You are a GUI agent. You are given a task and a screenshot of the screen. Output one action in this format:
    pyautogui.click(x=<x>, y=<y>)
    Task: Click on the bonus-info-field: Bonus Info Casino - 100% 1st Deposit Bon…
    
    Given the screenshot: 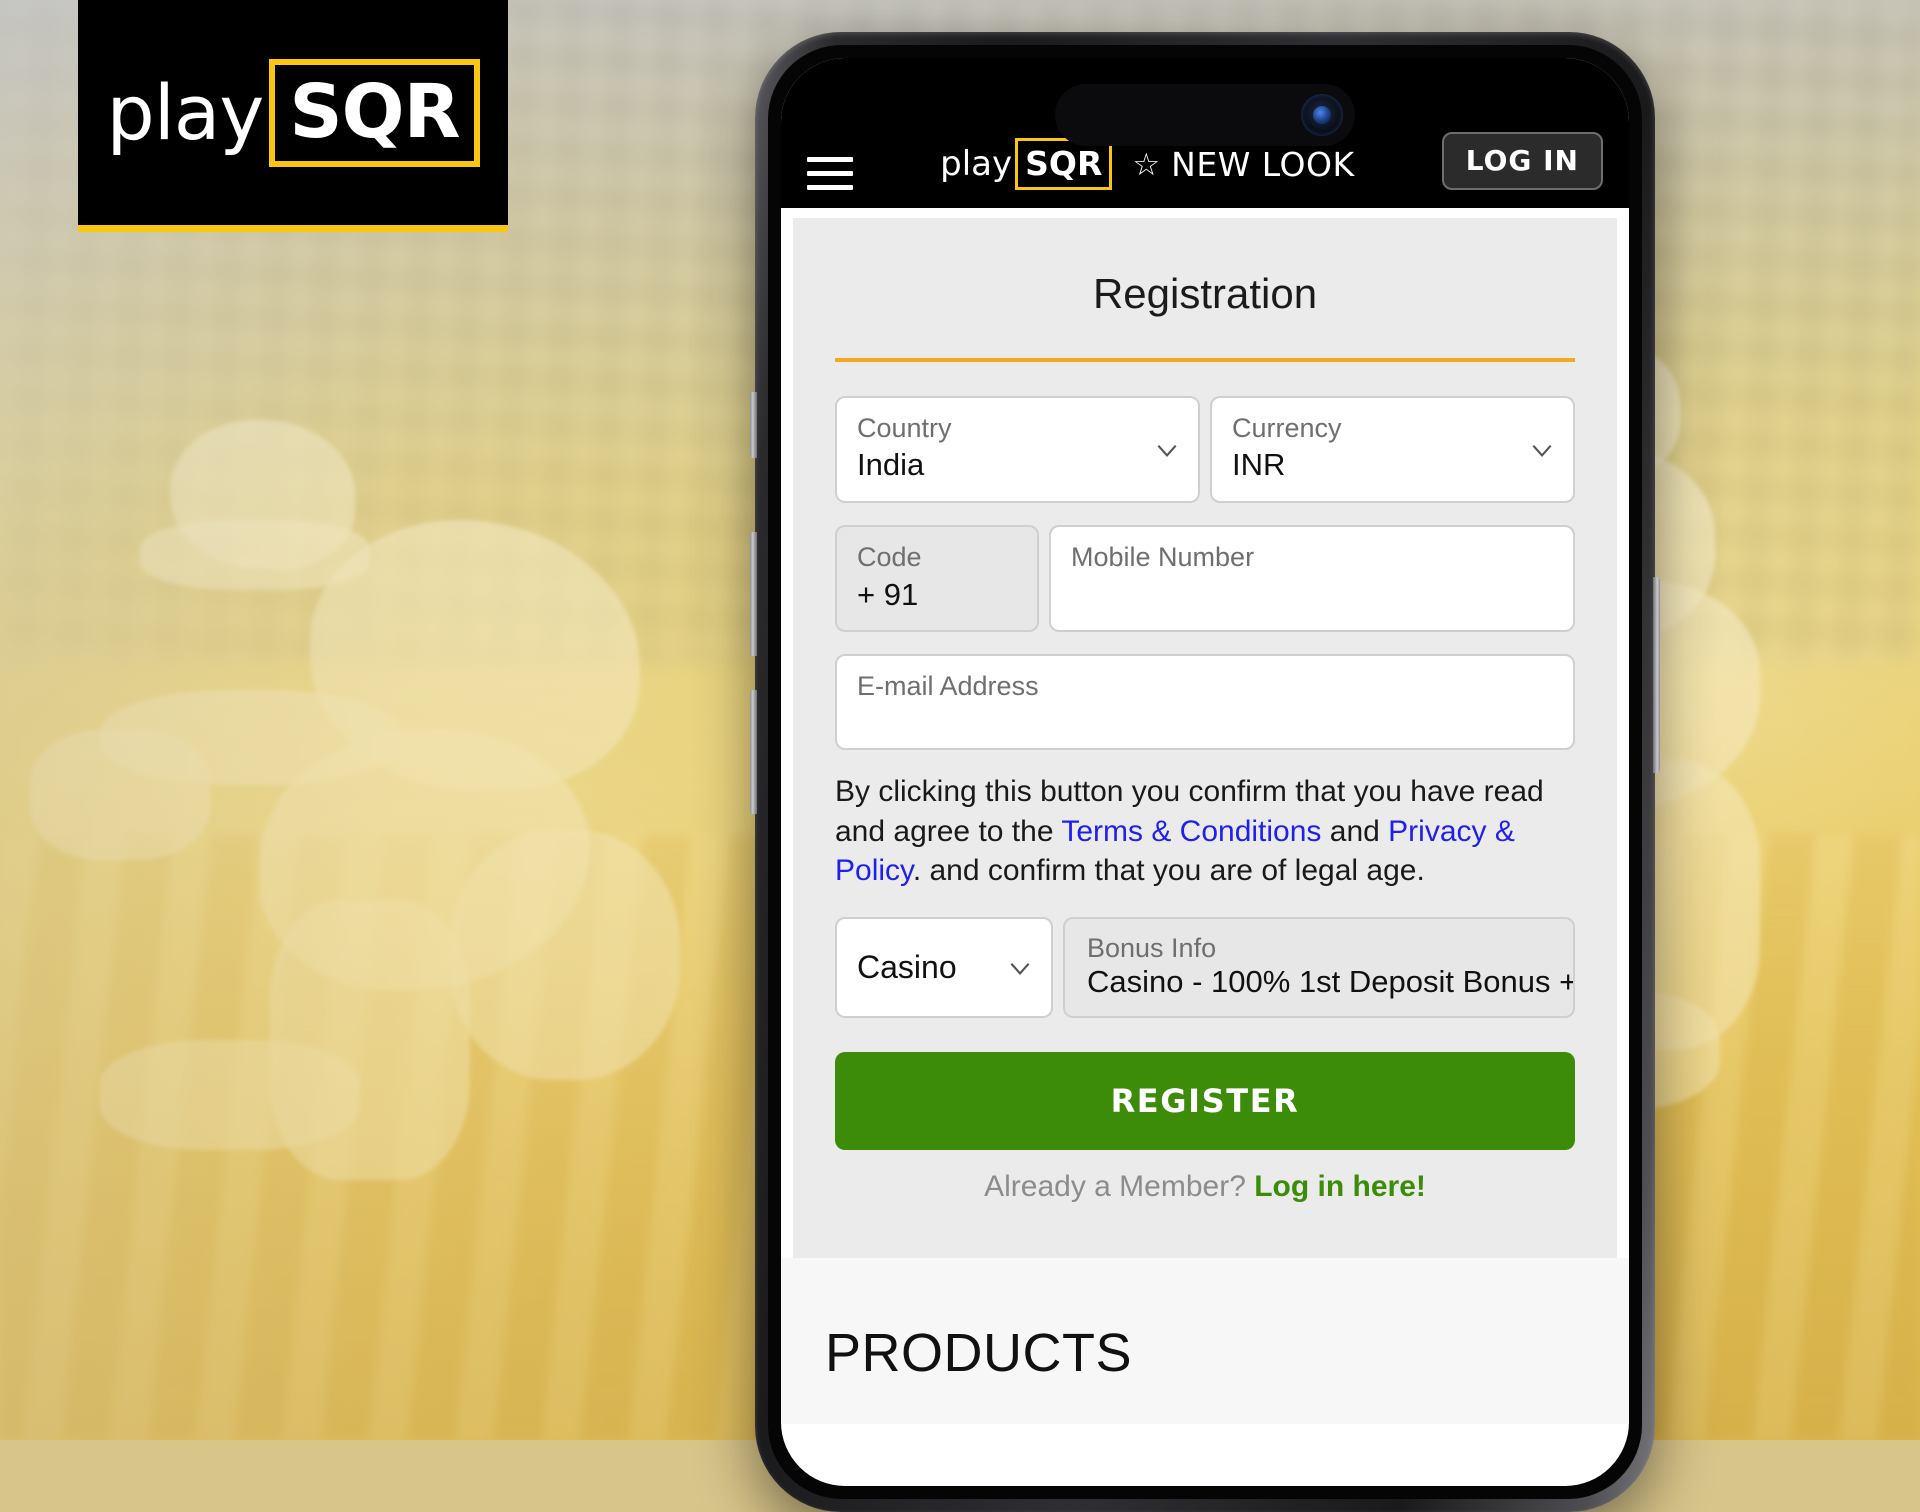 What is the action you would take?
    pyautogui.click(x=1319, y=968)
    